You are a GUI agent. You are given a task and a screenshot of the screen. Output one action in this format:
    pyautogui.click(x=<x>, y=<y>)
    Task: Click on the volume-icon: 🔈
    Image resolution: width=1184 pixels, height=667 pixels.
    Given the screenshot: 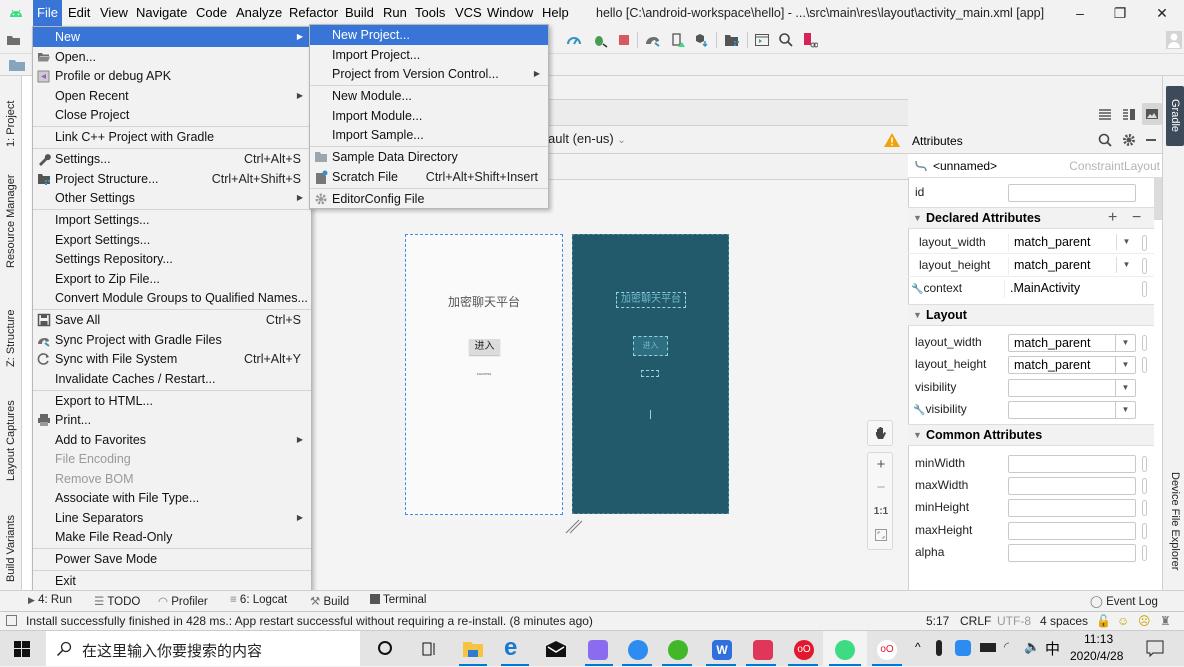 What is the action you would take?
    pyautogui.click(x=1032, y=647)
    